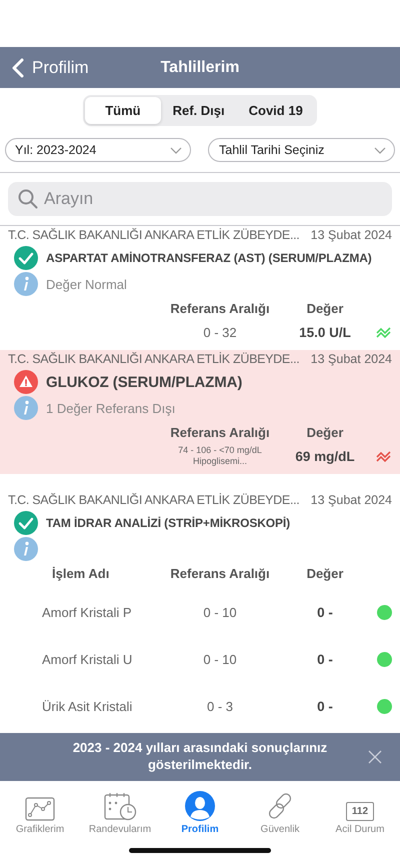 The image size is (400, 865). What do you see at coordinates (325, 456) in the screenshot?
I see `result-value: 69 mg/dL` at bounding box center [325, 456].